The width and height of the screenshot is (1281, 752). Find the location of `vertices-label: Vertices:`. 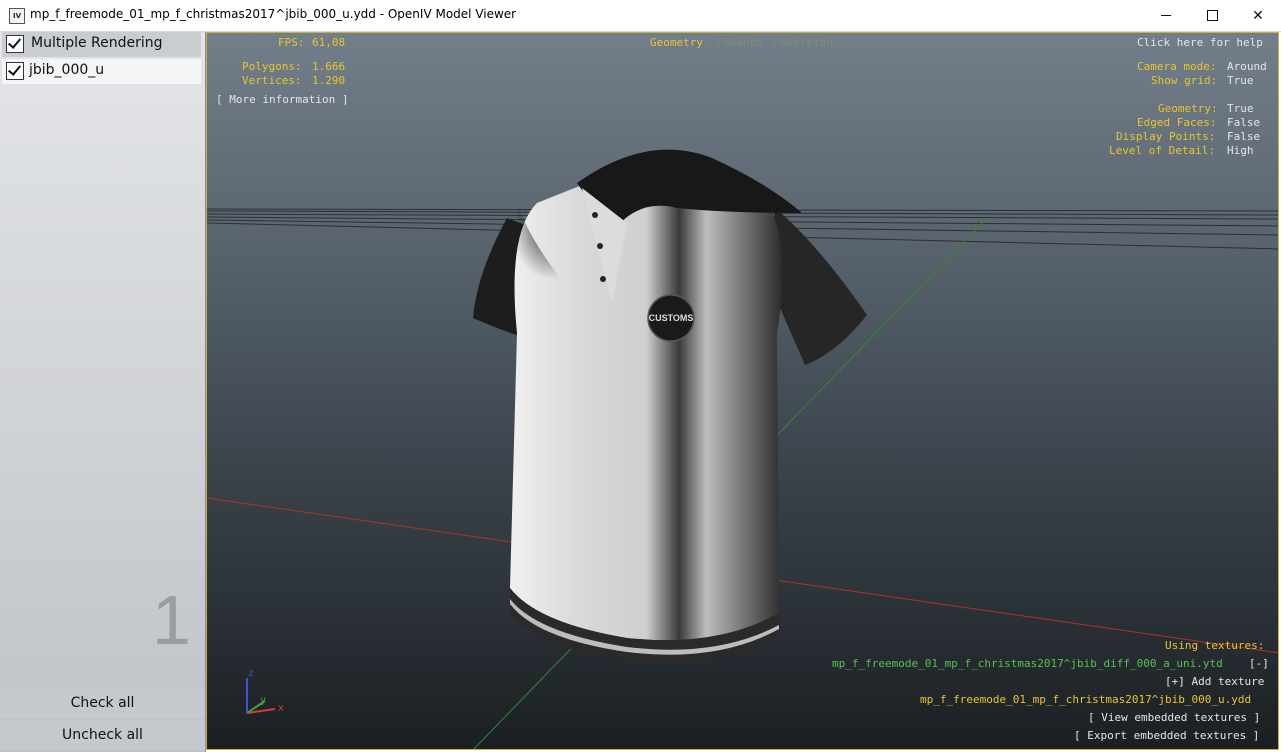

vertices-label: Vertices: is located at coordinates (272, 80).